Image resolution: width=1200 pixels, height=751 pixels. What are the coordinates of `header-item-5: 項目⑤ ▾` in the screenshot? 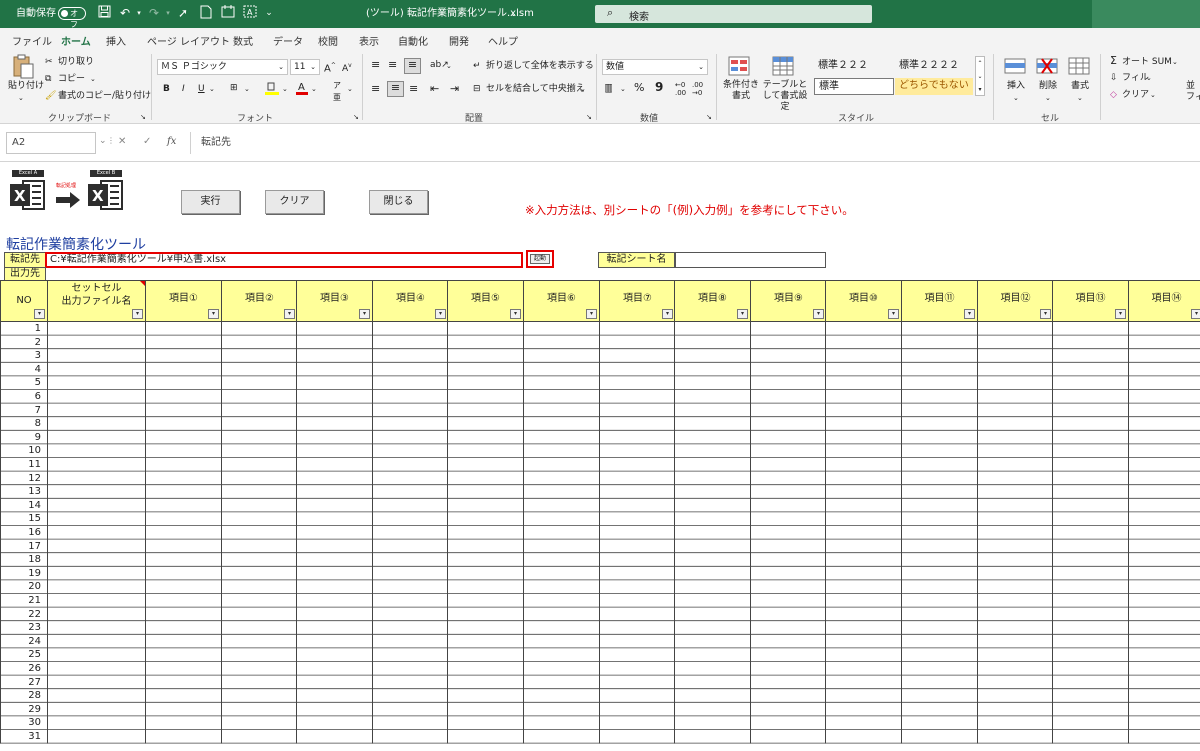 It's located at (485, 301).